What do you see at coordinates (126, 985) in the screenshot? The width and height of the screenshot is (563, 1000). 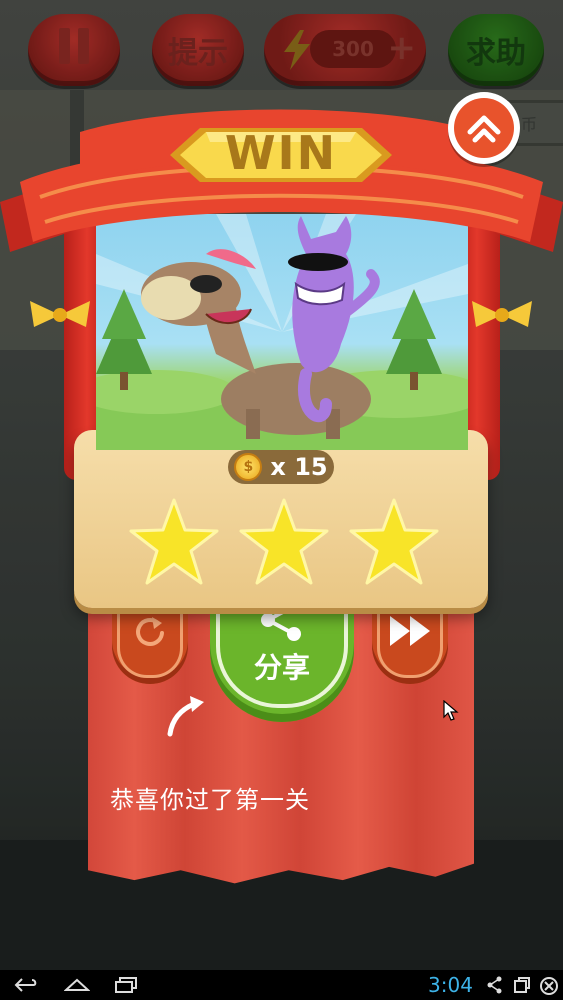 I see `recents-icon` at bounding box center [126, 985].